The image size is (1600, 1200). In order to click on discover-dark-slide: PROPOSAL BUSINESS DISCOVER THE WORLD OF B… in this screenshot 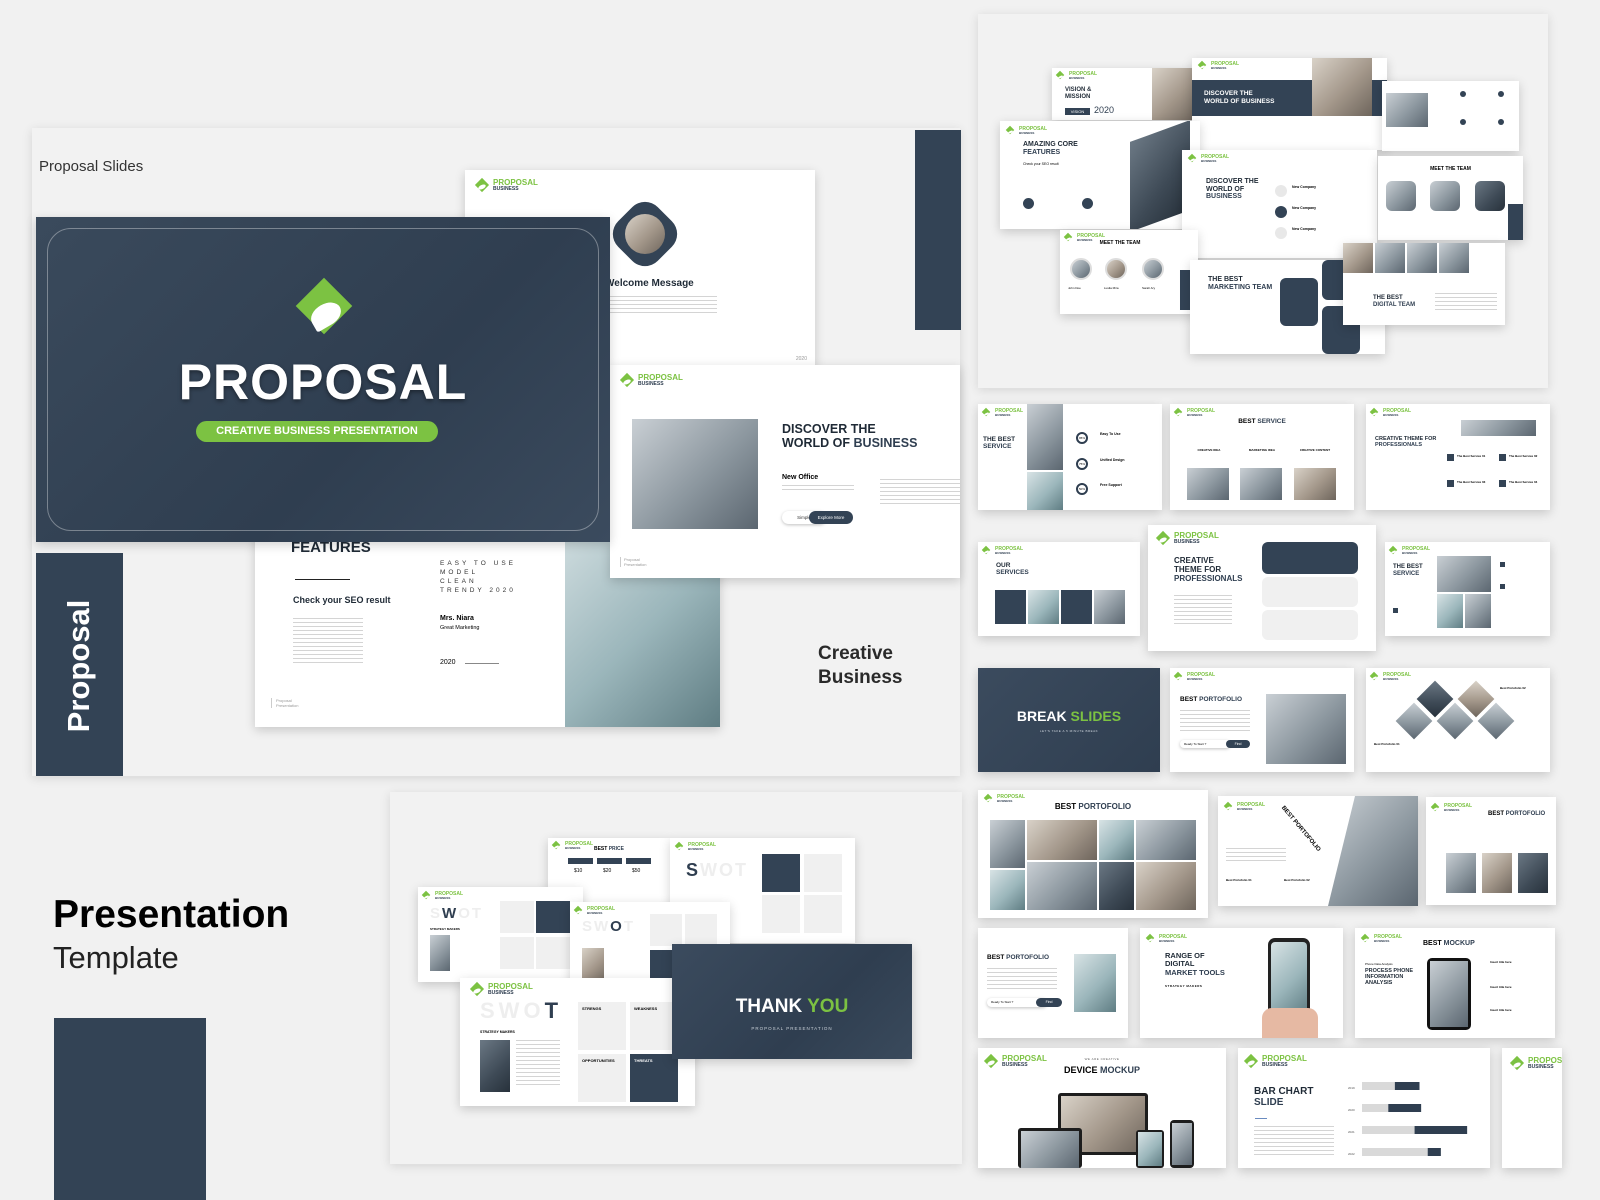, I will do `click(1289, 104)`.